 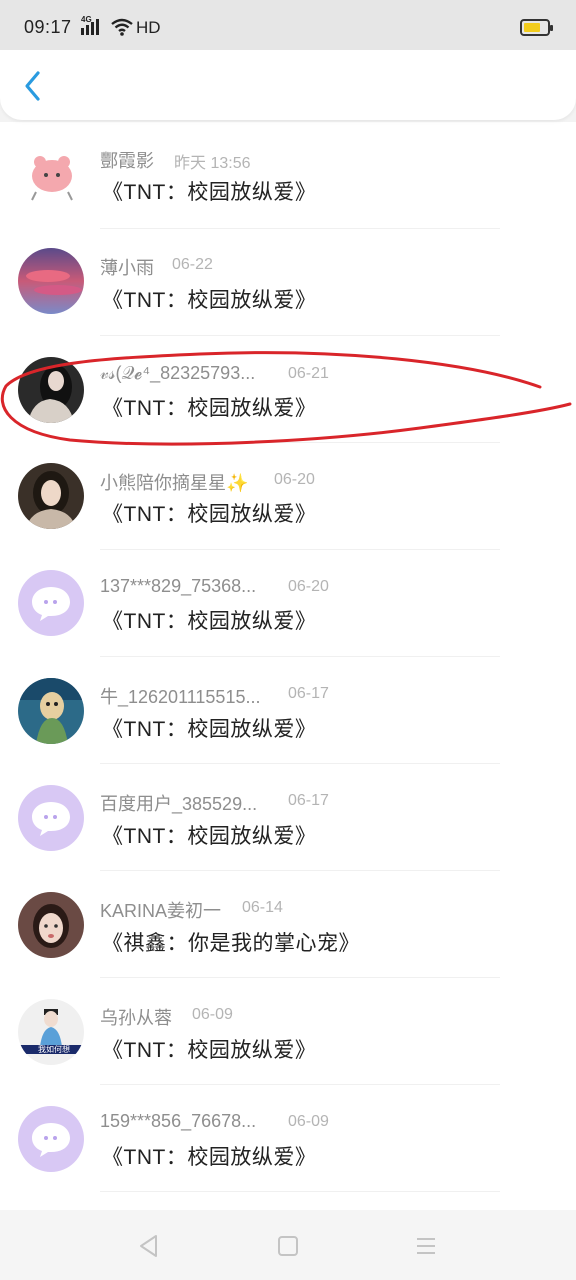 I want to click on list-item: KARINA姜初一 06-14 《祺鑫：你是我的掌心宠》, so click(x=288, y=924).